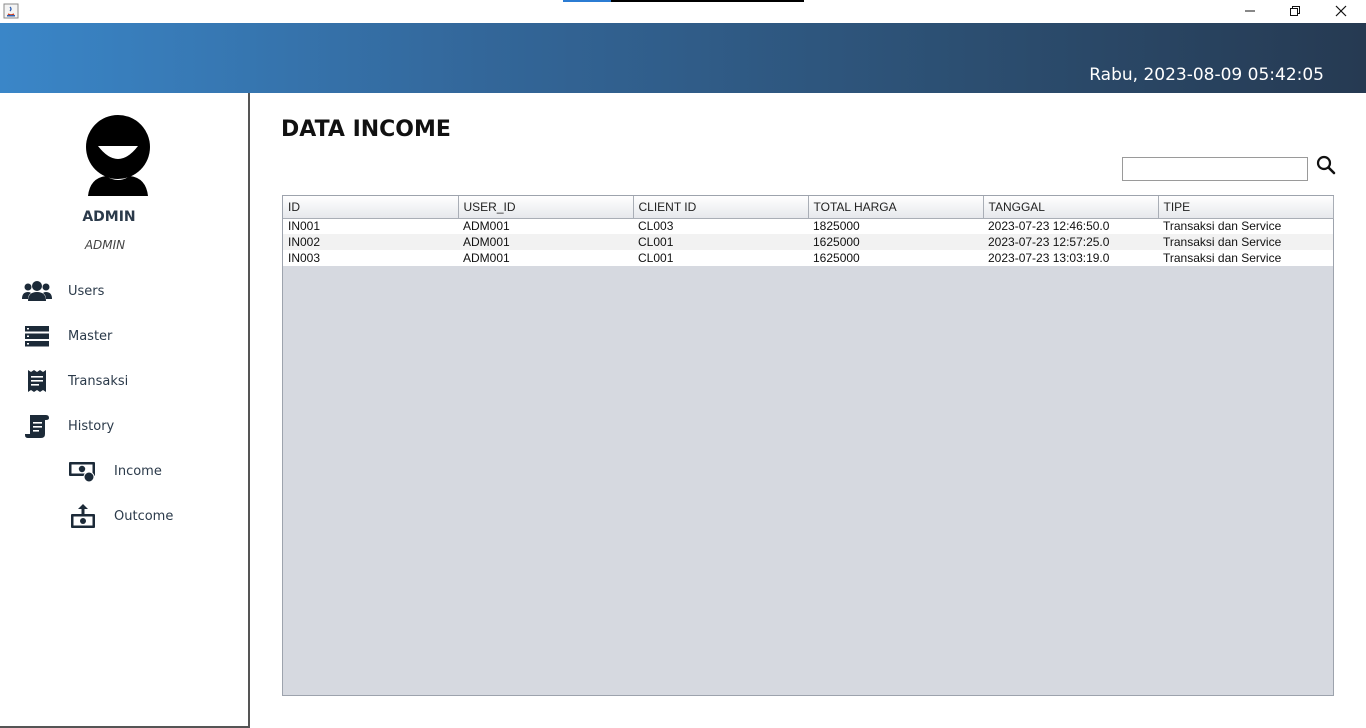  What do you see at coordinates (683, 1) in the screenshot?
I see `title-focus-indicator` at bounding box center [683, 1].